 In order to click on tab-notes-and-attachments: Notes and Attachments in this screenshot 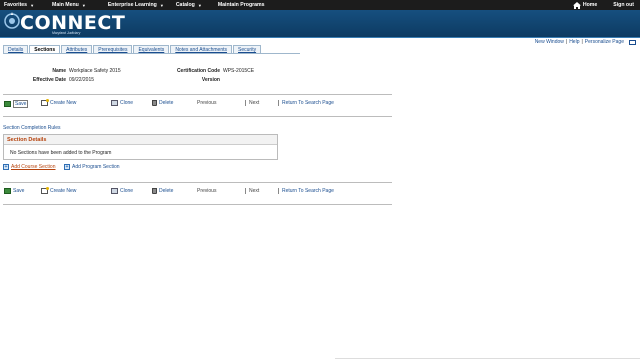, I will do `click(201, 49)`.